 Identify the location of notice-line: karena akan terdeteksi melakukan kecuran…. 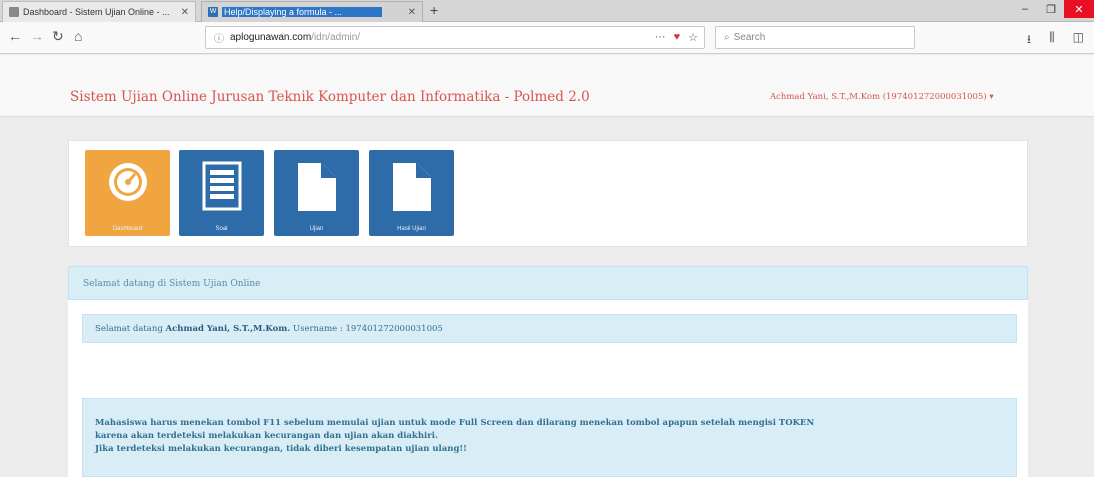
(266, 436).